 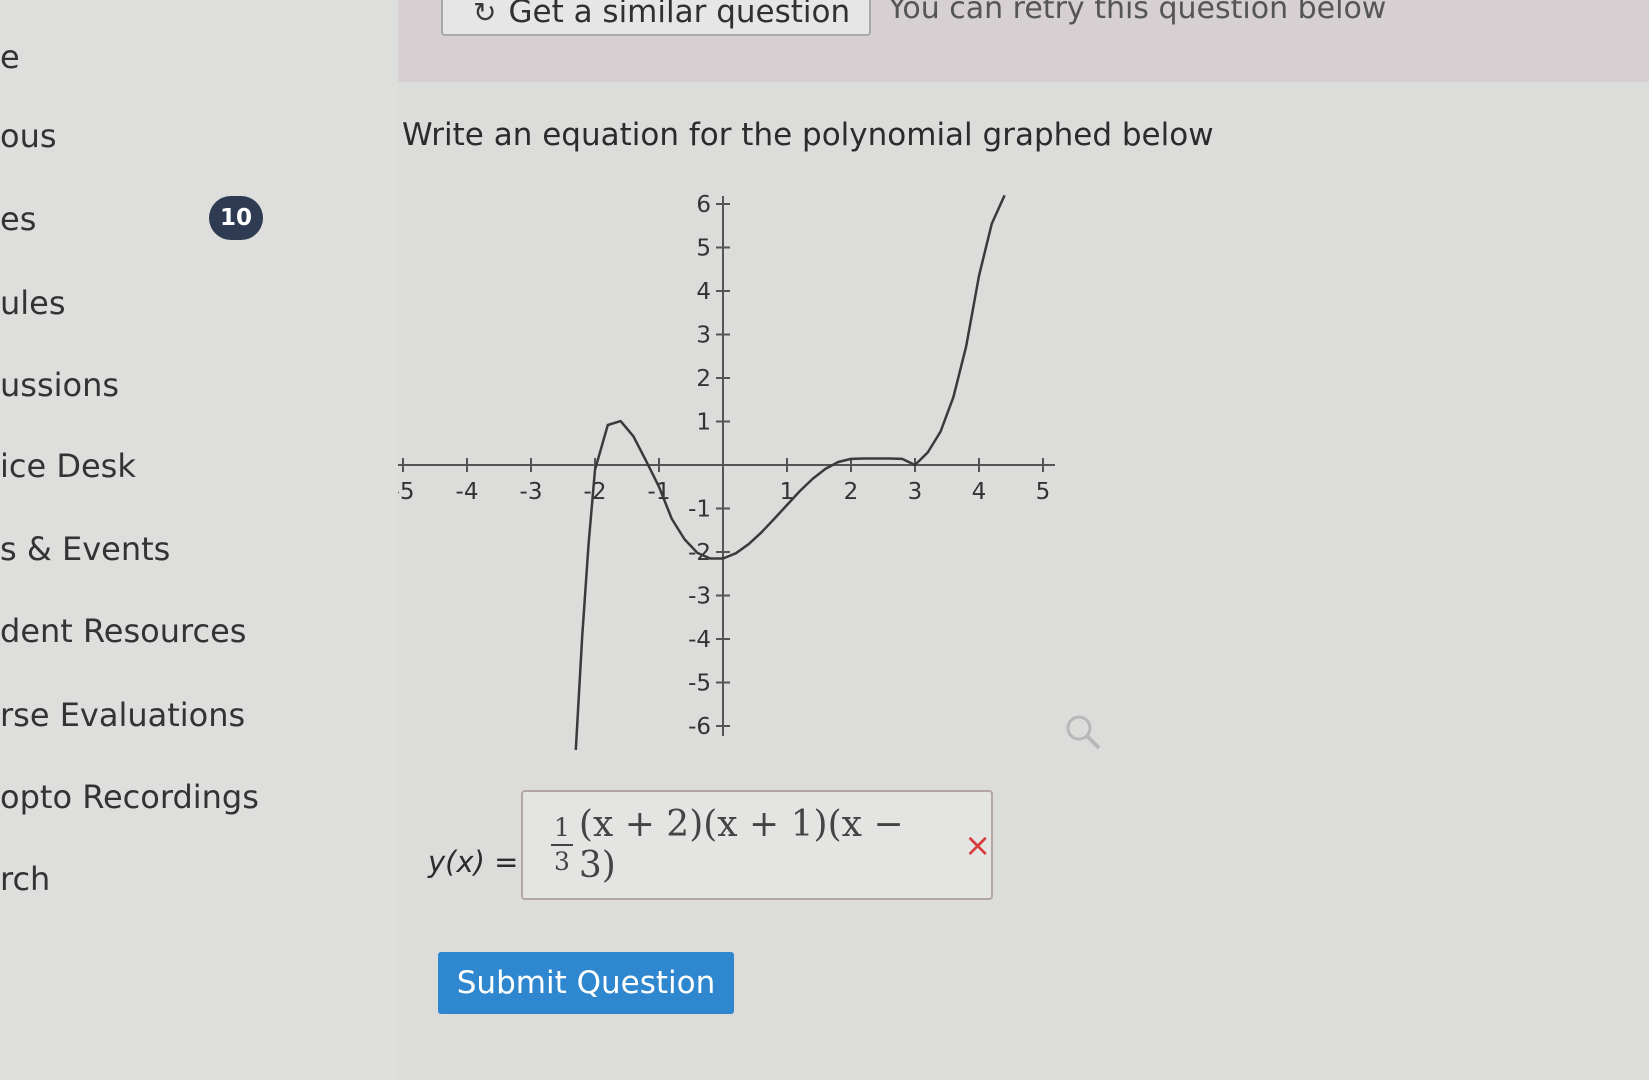 What do you see at coordinates (18, 219) in the screenshot?
I see `sidebar-item-2: es` at bounding box center [18, 219].